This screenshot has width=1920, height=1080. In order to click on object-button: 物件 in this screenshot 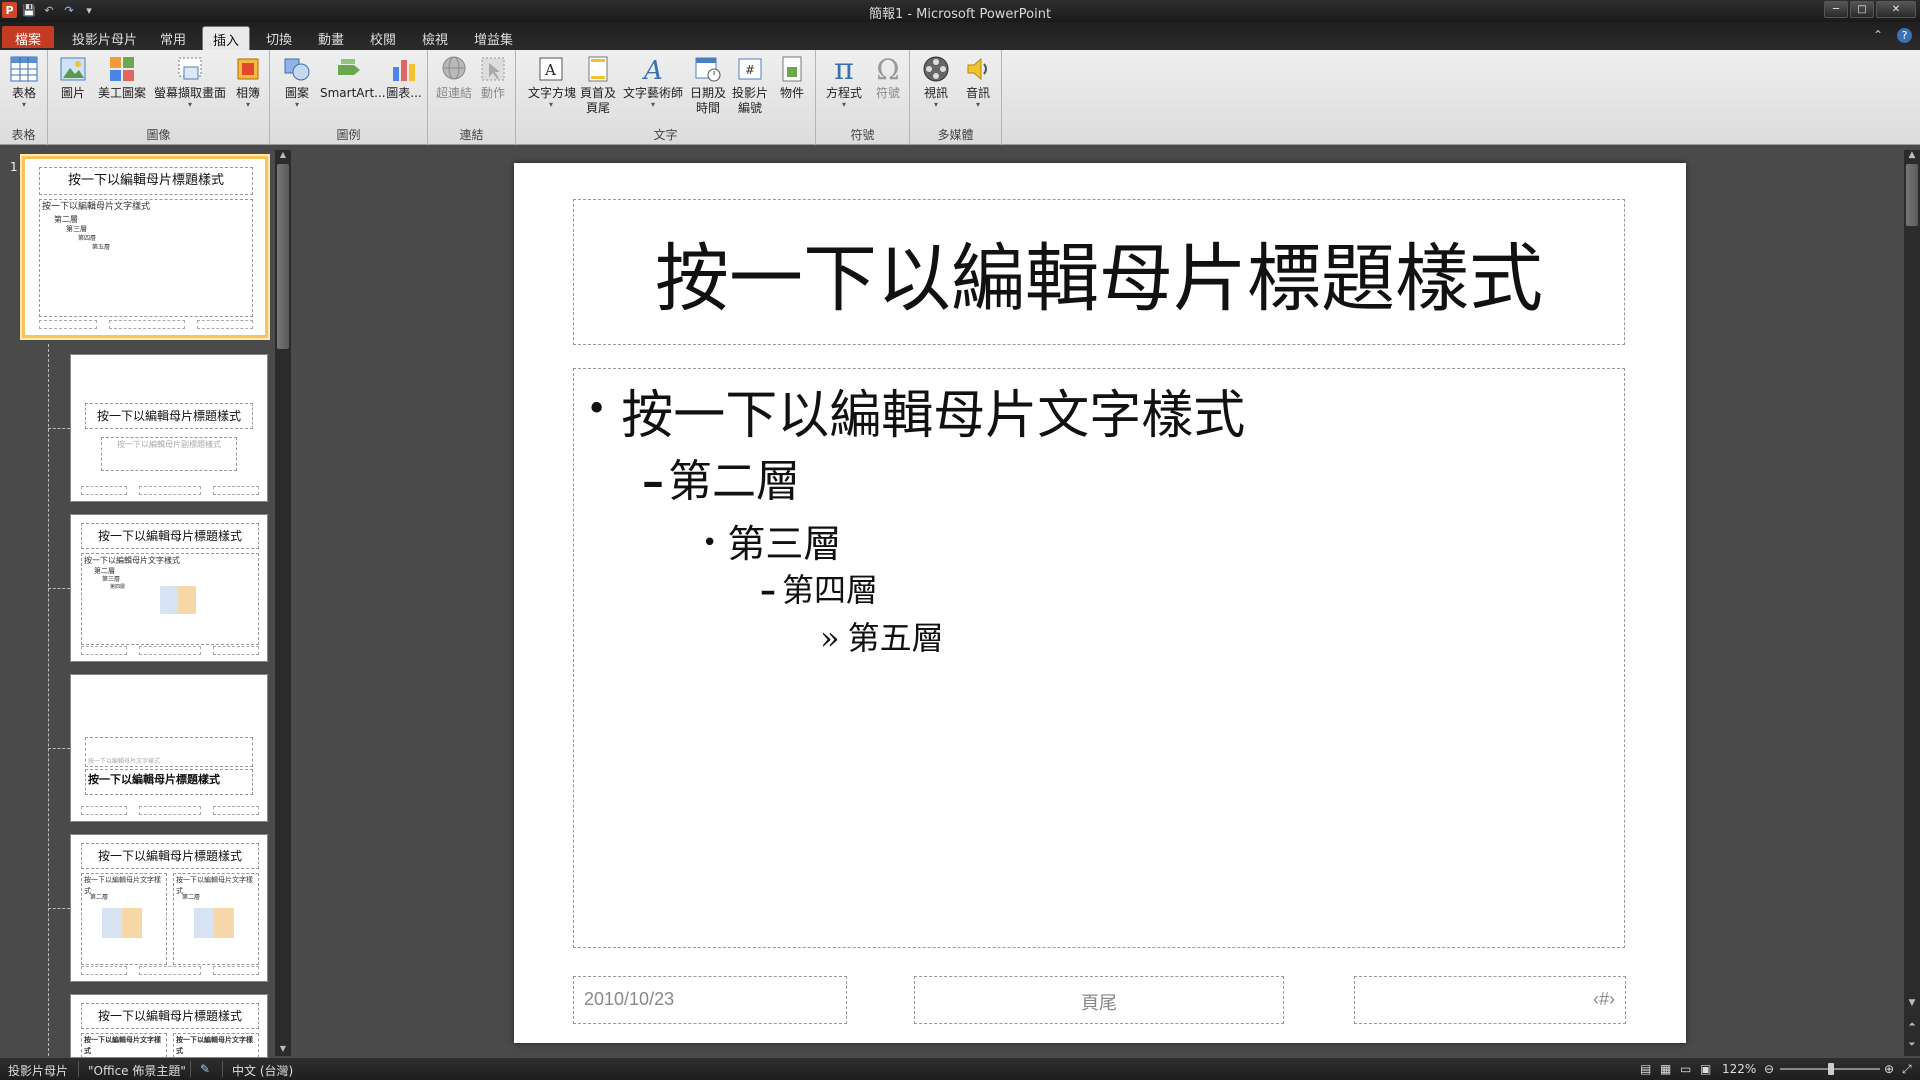, I will do `click(792, 77)`.